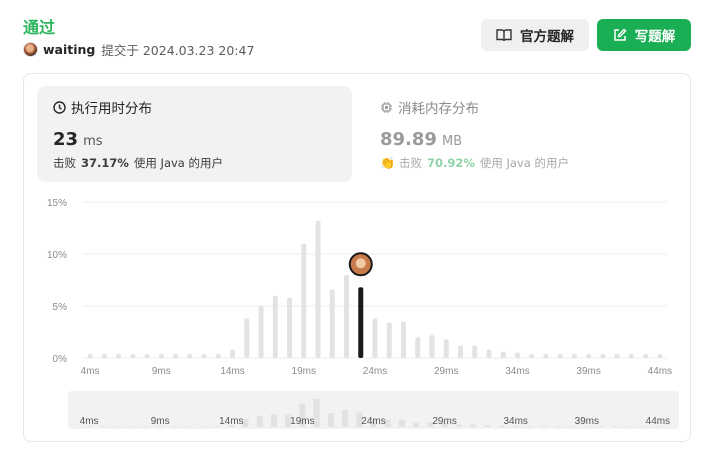 The image size is (715, 458). What do you see at coordinates (373, 421) in the screenshot?
I see `overview-tick-label: 24ms` at bounding box center [373, 421].